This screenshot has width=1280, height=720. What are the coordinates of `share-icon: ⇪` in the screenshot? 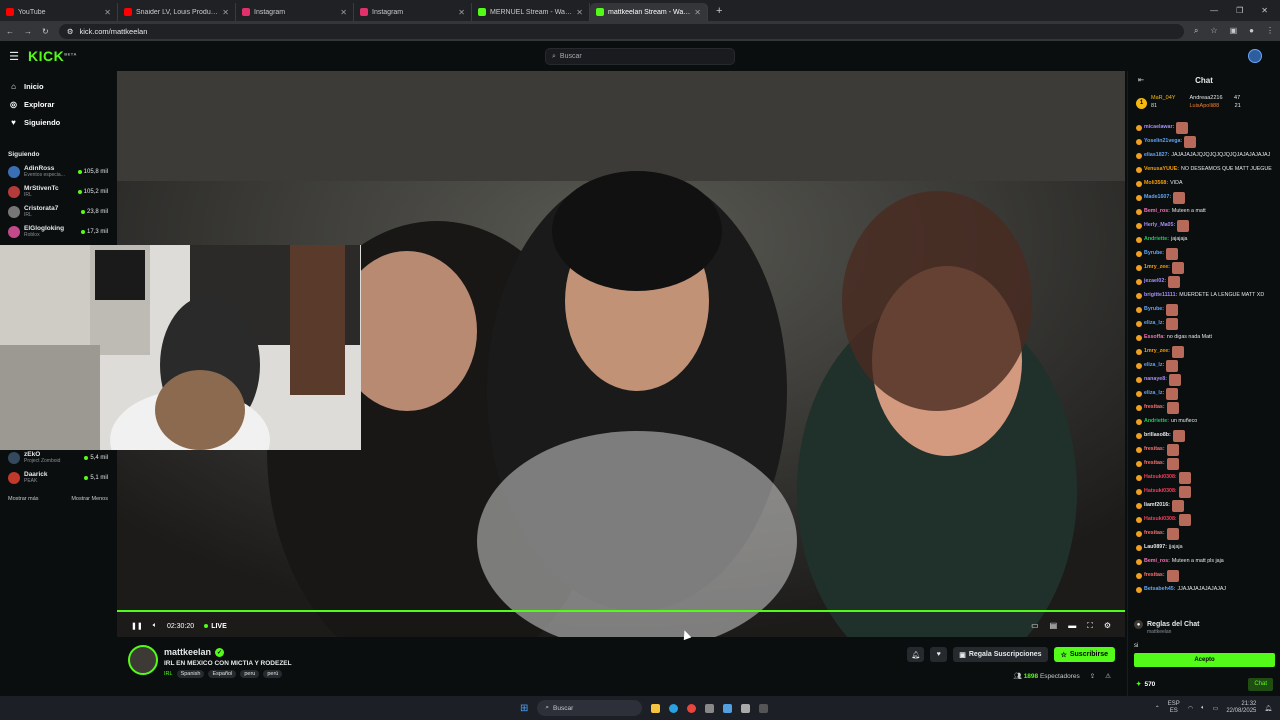 It's located at (1092, 676).